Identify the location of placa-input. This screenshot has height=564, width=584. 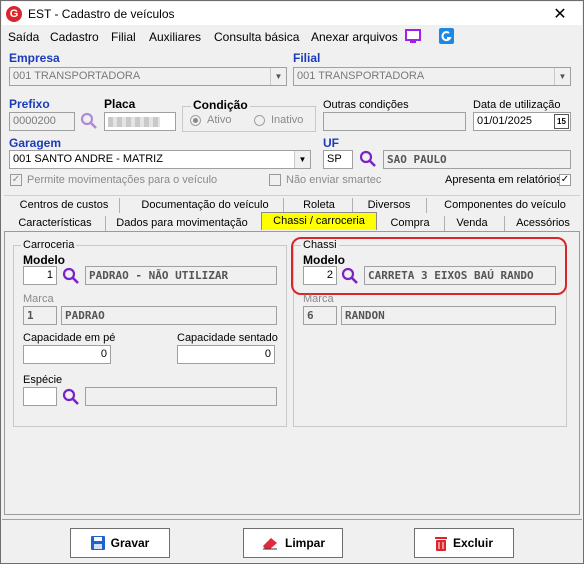
(140, 121).